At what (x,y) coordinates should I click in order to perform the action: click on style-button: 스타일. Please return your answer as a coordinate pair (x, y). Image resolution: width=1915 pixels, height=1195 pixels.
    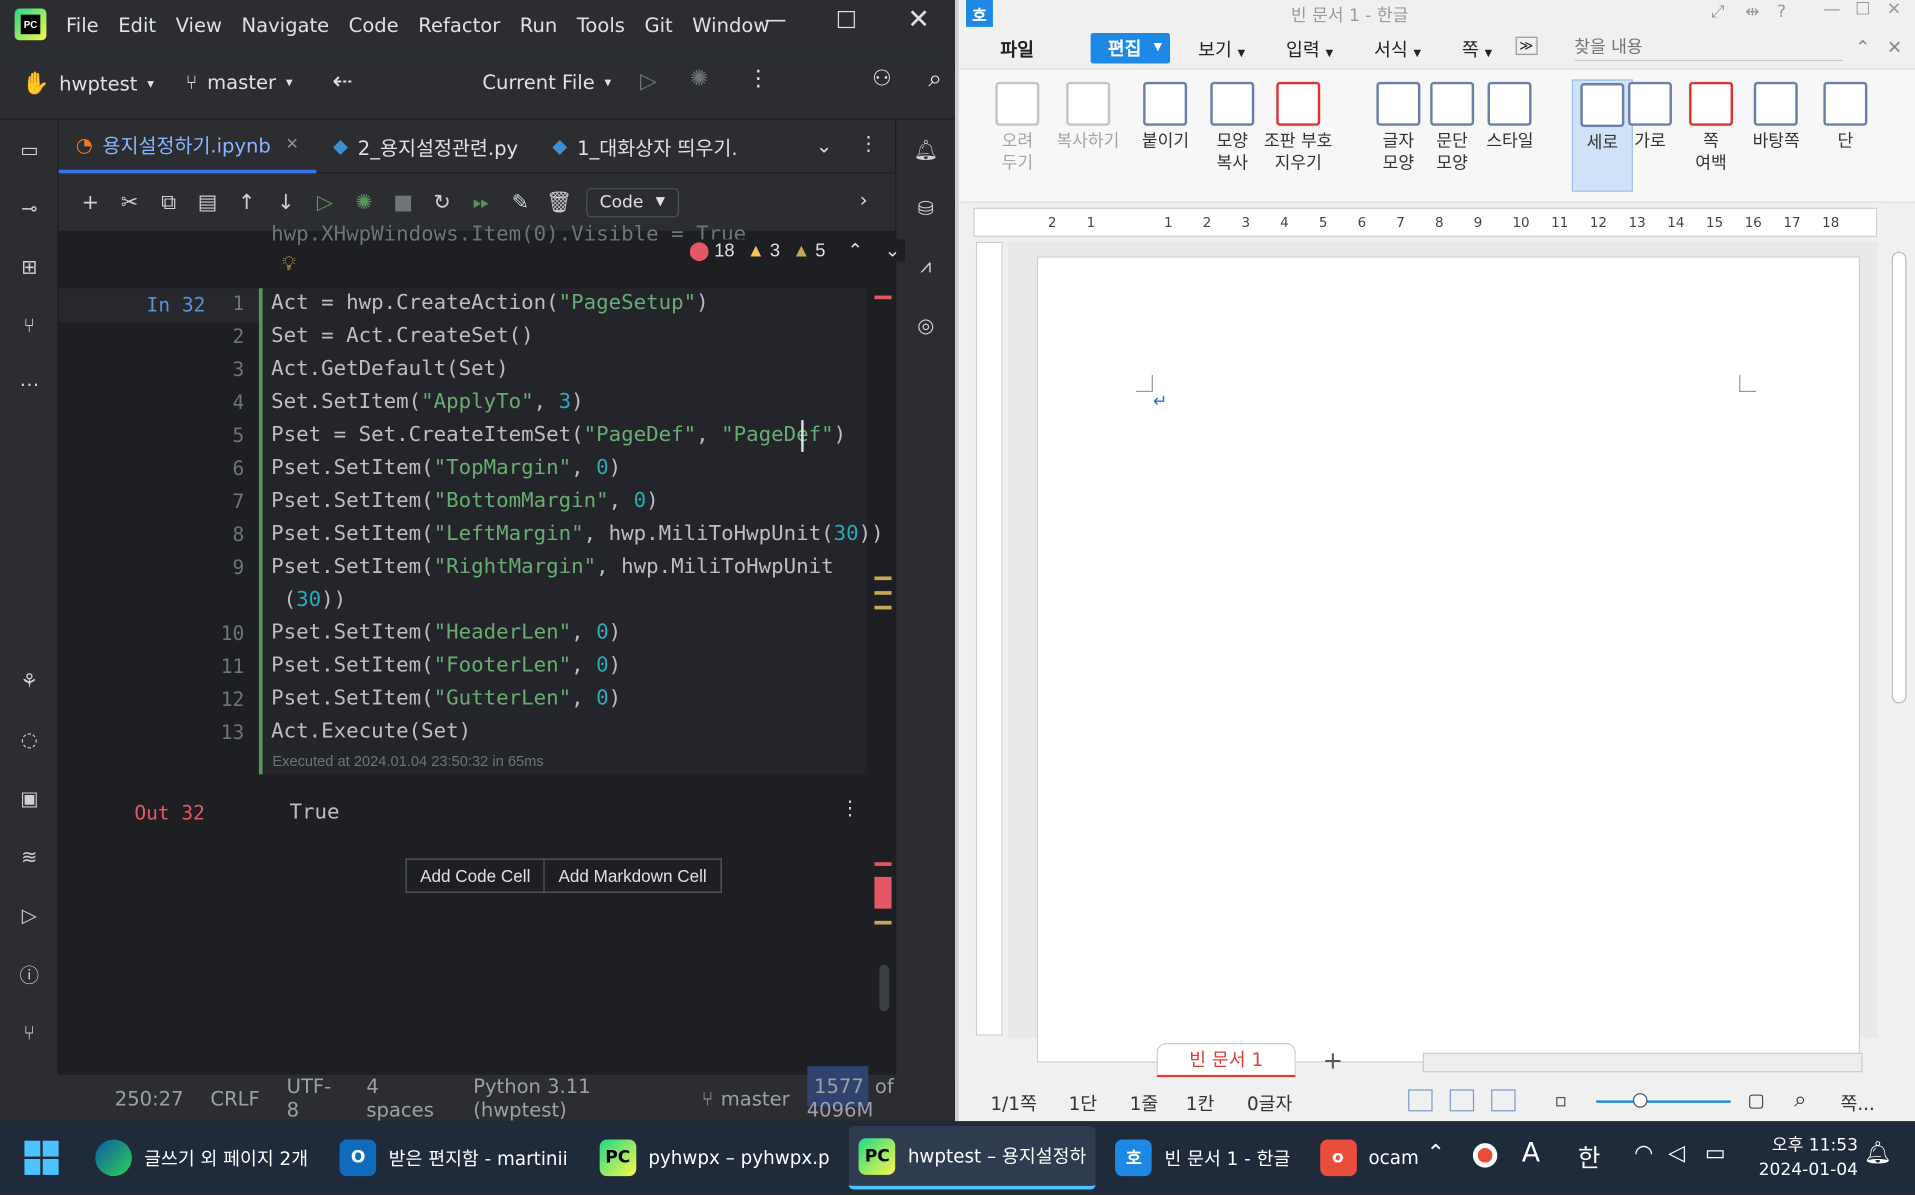
    Looking at the image, I should click on (1510, 117).